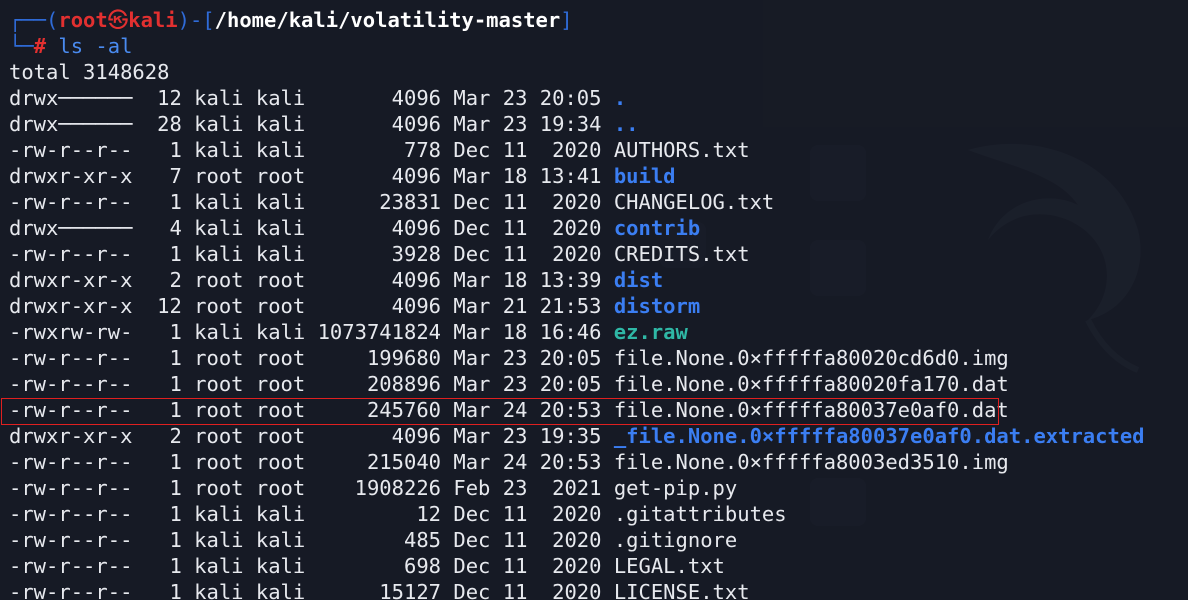 The width and height of the screenshot is (1188, 600). What do you see at coordinates (71, 332) in the screenshot?
I see `listing-perms: -rwxrw-rw-` at bounding box center [71, 332].